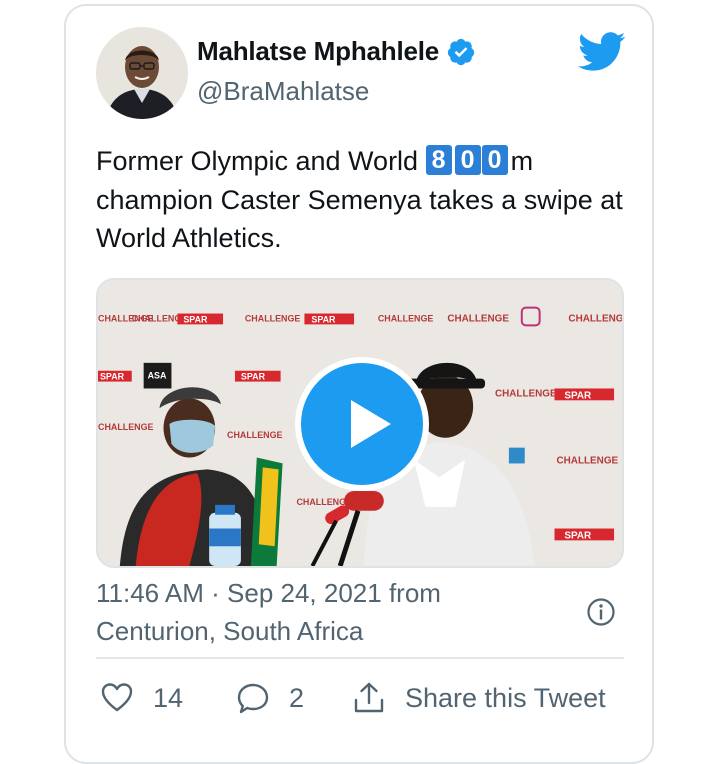 This screenshot has height=764, width=720. Describe the element at coordinates (601, 612) in the screenshot. I see `info-icon` at that location.